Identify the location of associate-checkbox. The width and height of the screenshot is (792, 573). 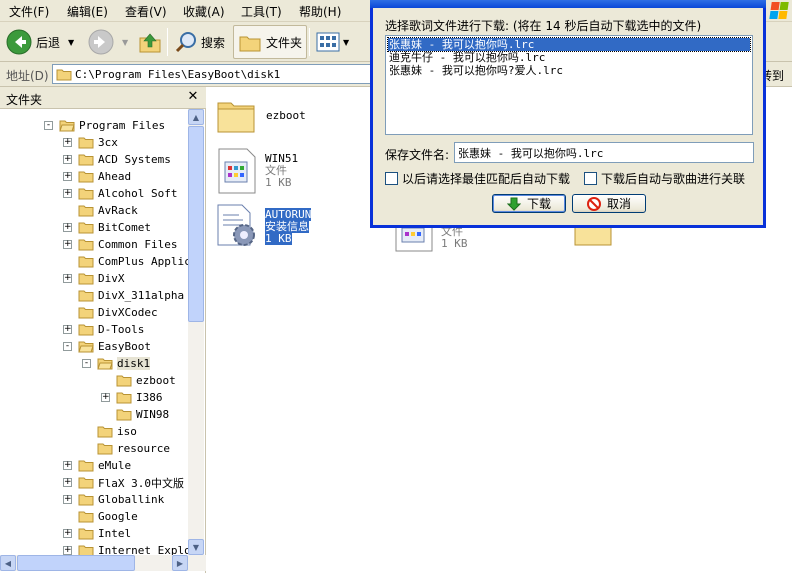
(590, 178).